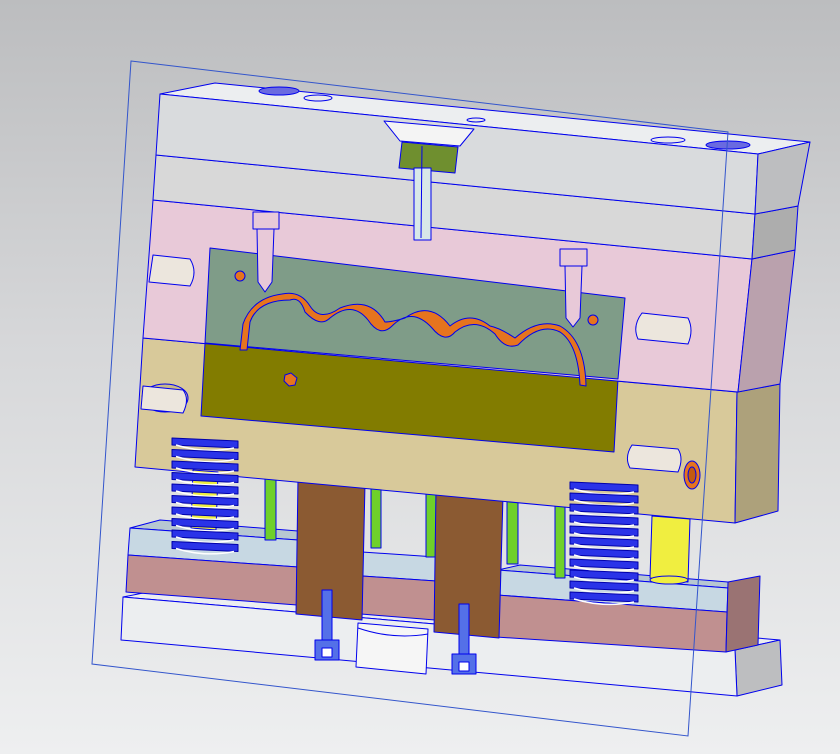 The image size is (840, 754). What do you see at coordinates (782, 178) in the screenshot?
I see `clamp-plate-top-side` at bounding box center [782, 178].